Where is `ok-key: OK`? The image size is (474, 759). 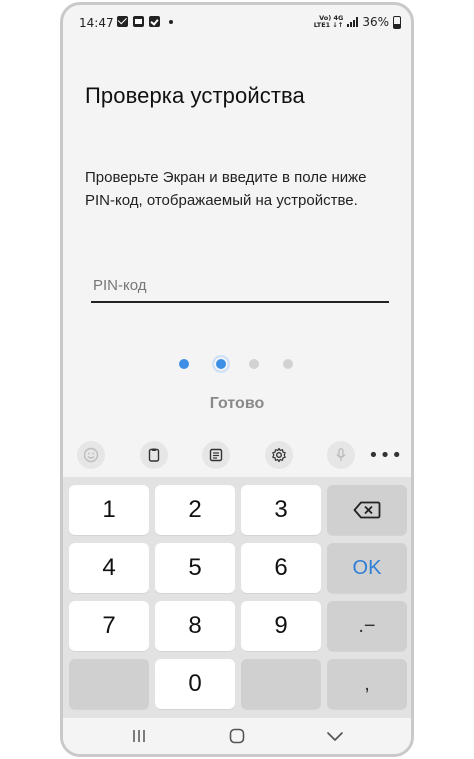 ok-key: OK is located at coordinates (367, 568).